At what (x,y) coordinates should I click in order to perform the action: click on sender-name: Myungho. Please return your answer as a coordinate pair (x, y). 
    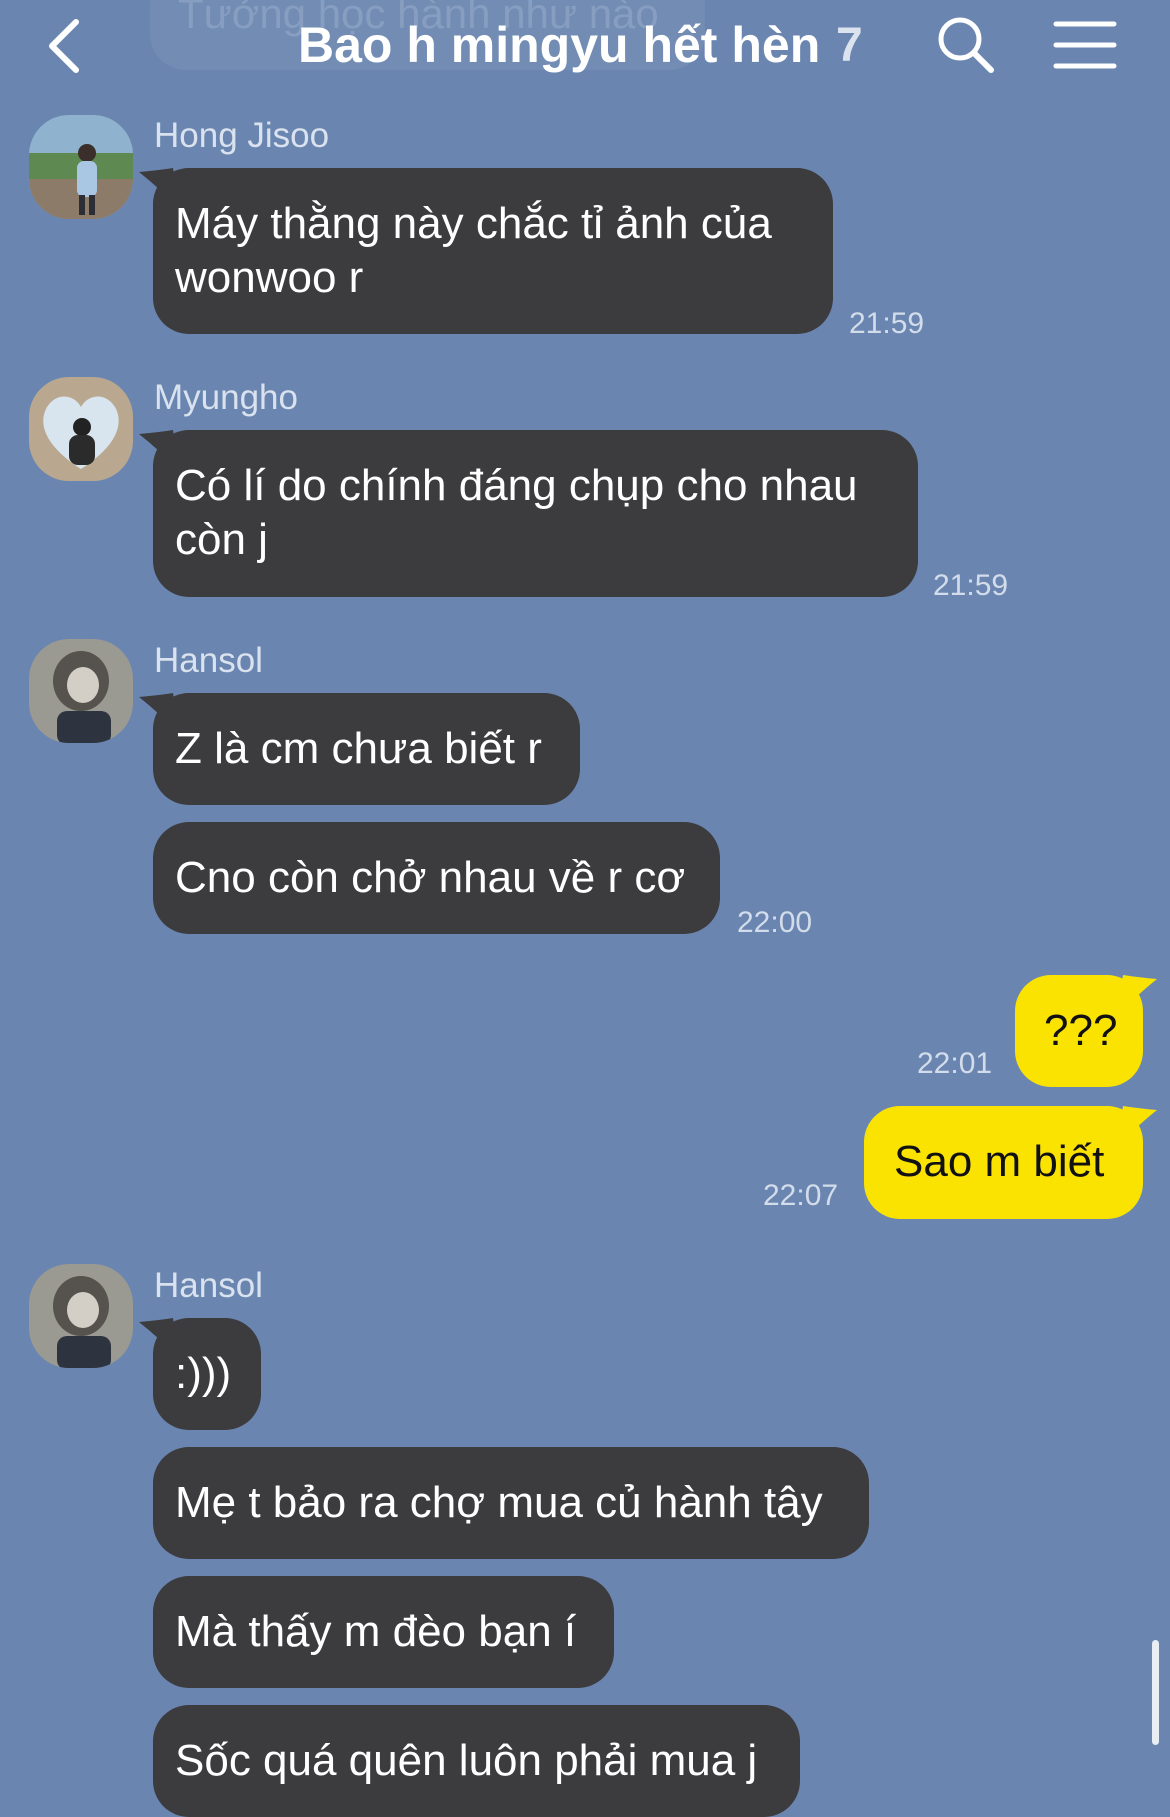
    Looking at the image, I should click on (226, 397).